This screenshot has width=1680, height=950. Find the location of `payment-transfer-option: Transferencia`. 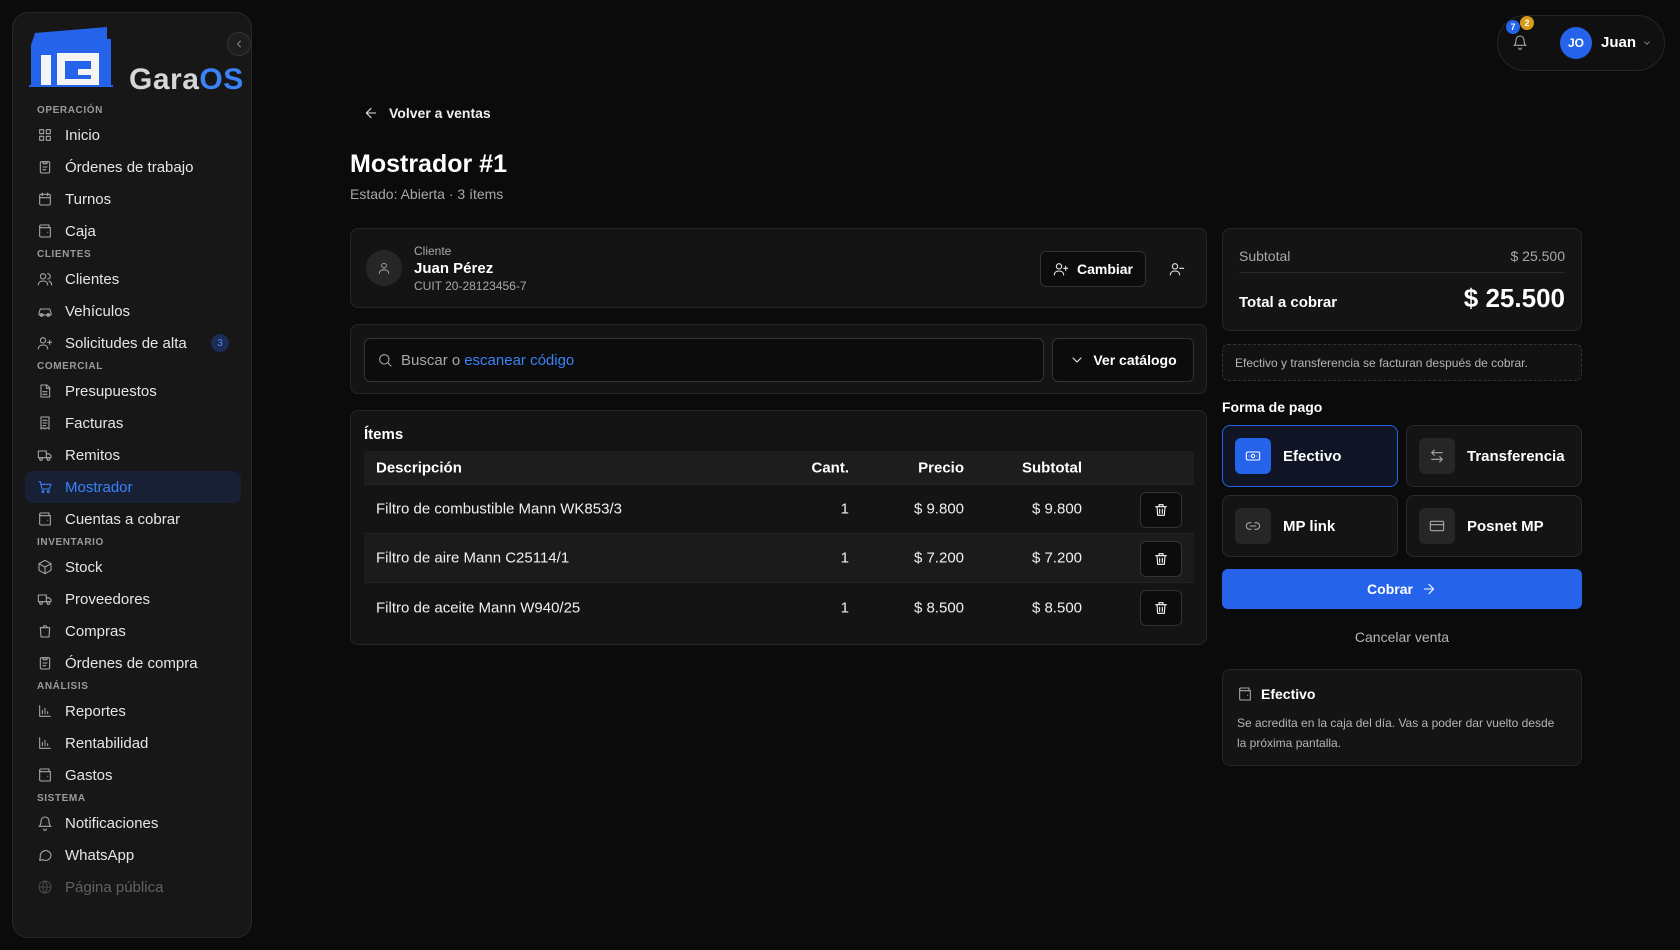

payment-transfer-option: Transferencia is located at coordinates (1494, 456).